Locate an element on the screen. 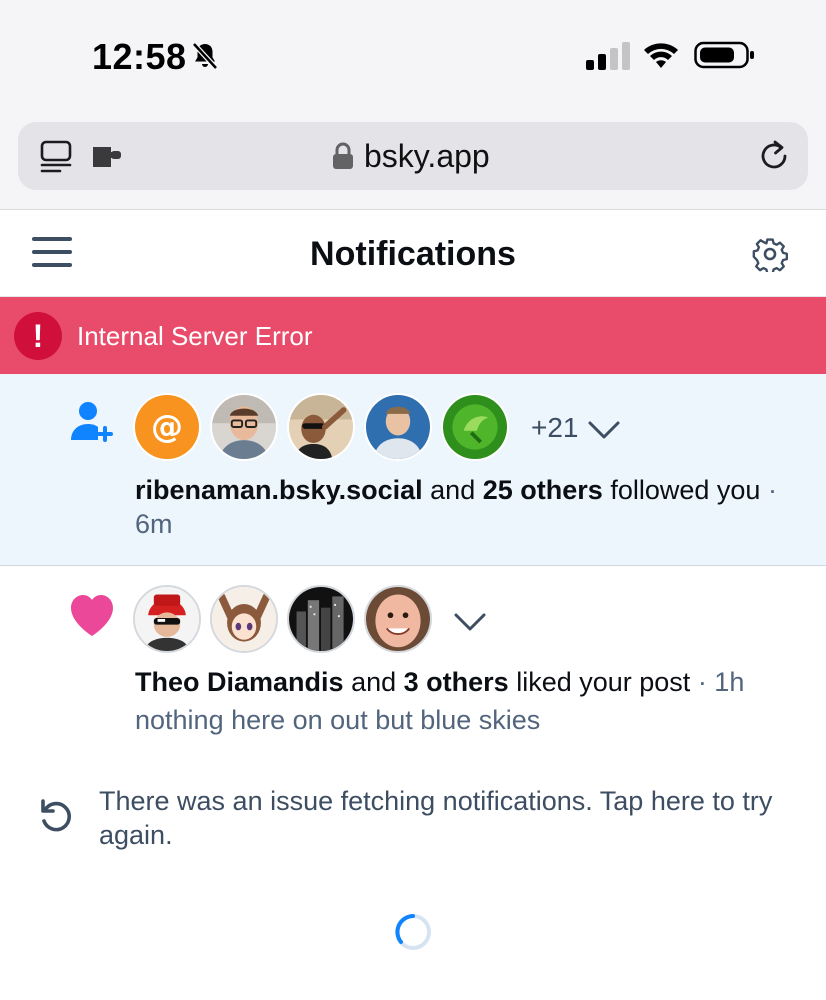 This screenshot has height=1000, width=826. lock-icon is located at coordinates (343, 155).